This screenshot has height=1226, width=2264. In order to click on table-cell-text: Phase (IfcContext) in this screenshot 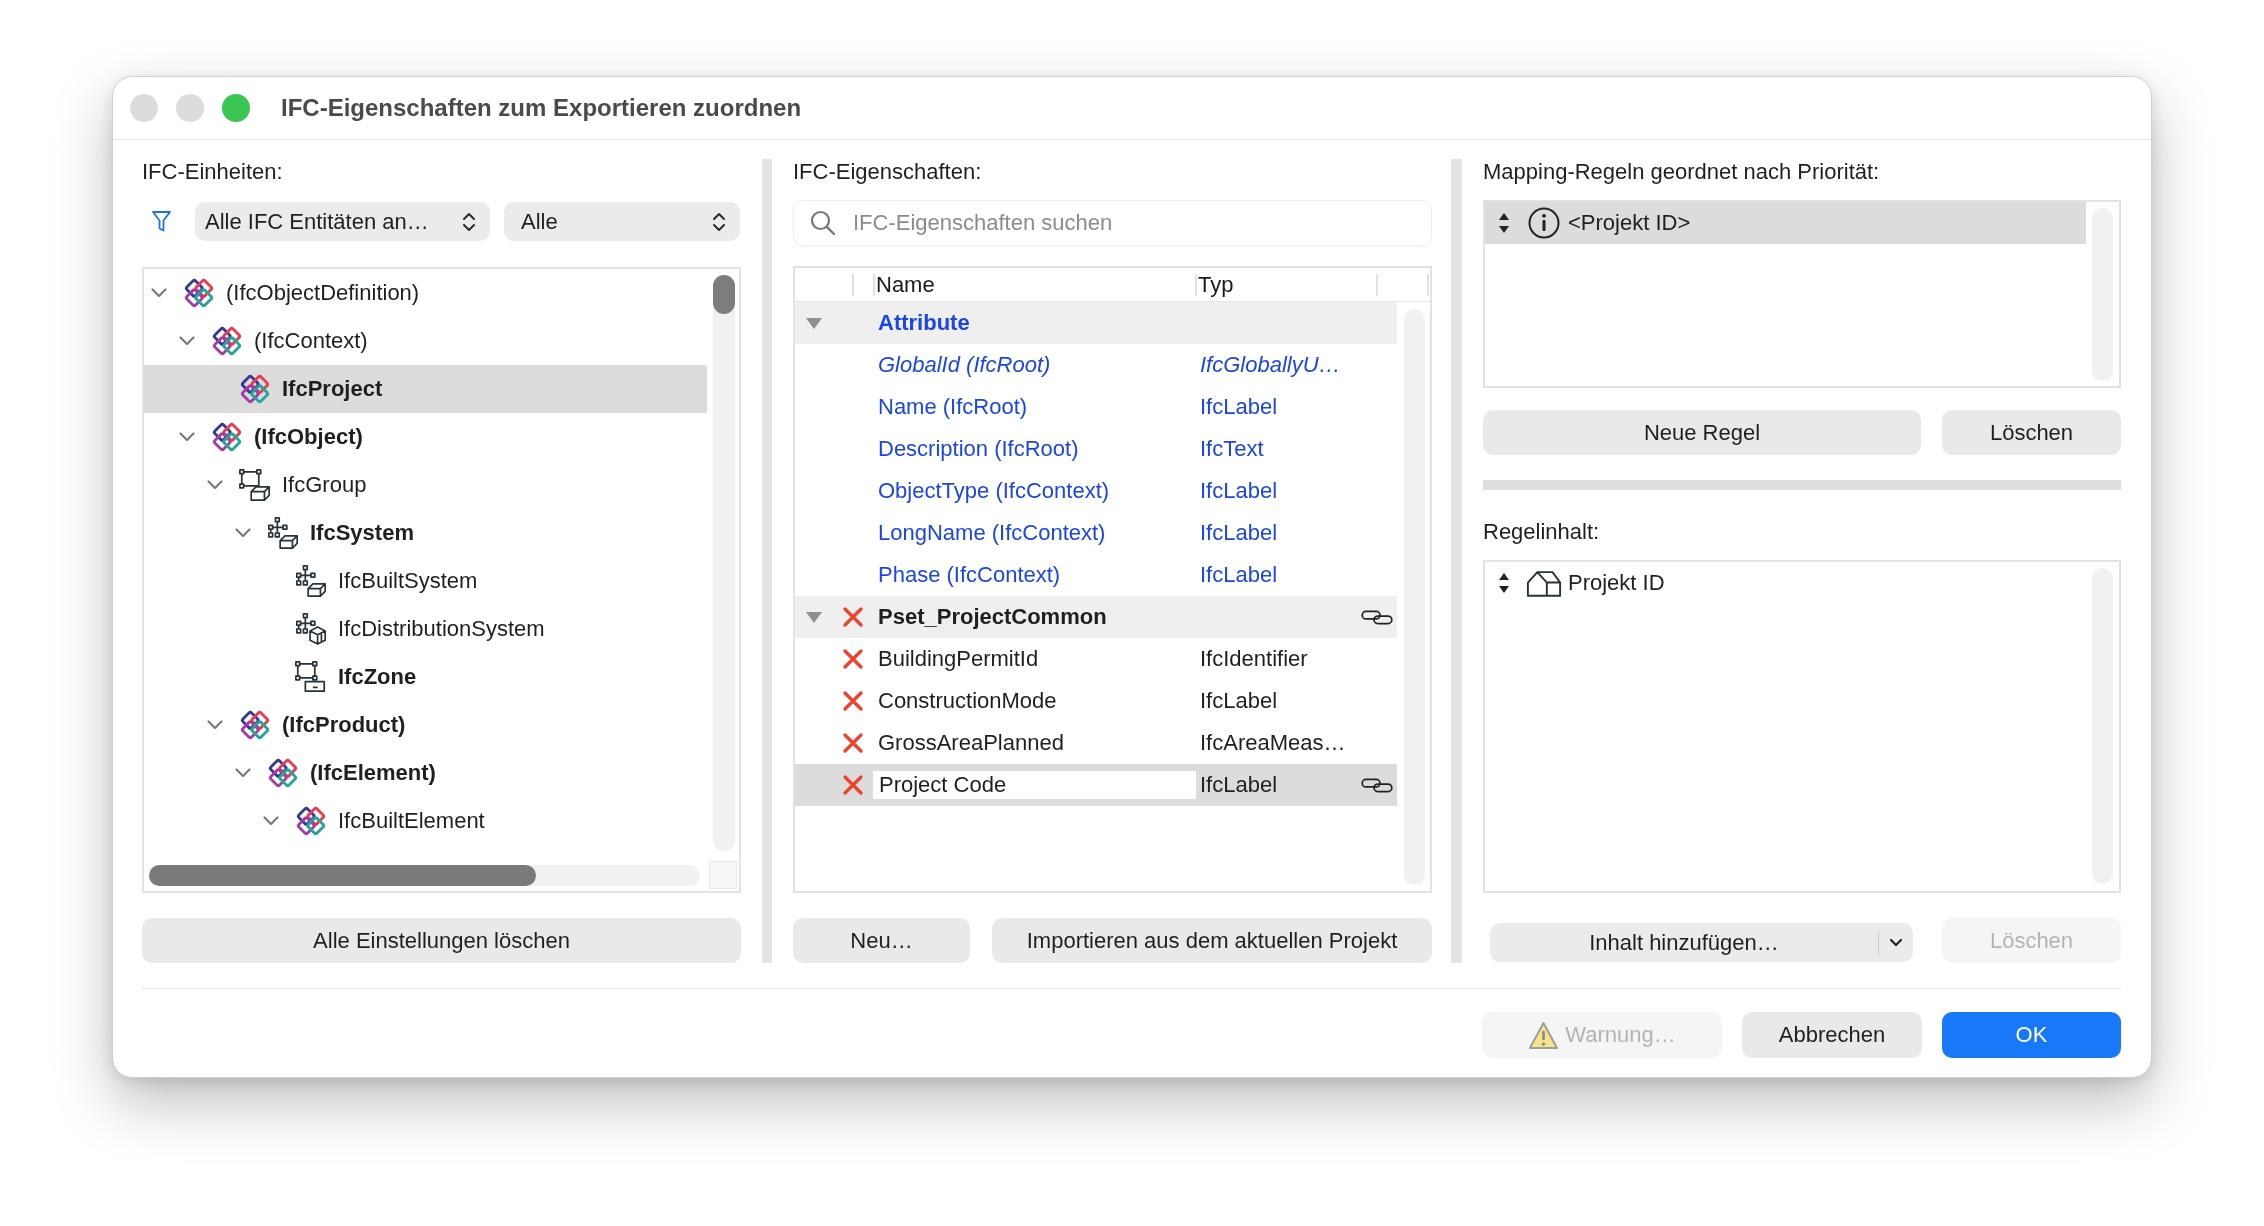, I will do `click(969, 575)`.